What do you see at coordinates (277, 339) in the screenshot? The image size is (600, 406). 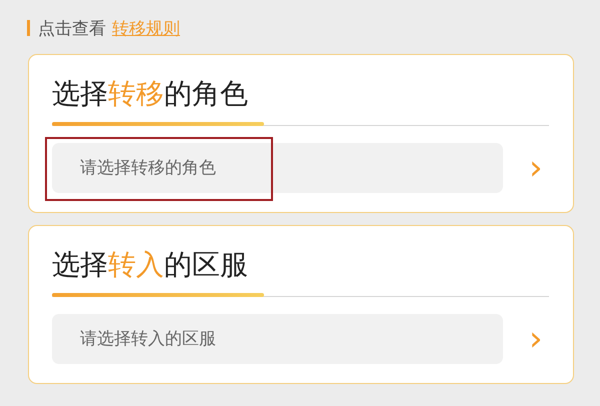 I see `select-field: 请选择转入的区服` at bounding box center [277, 339].